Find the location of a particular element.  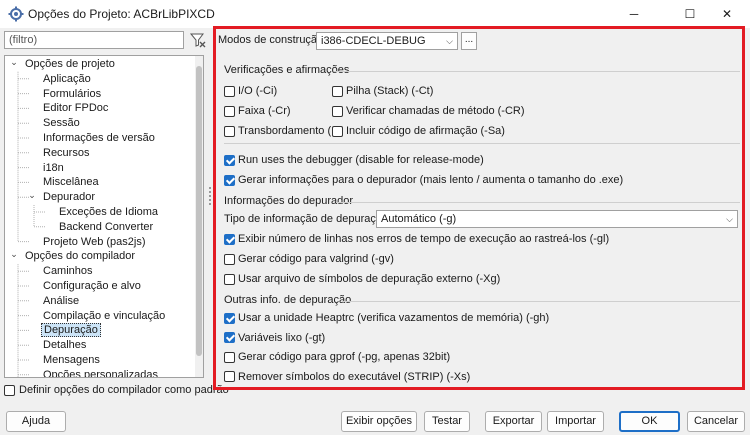

tree-item-label: Editor FPDoc is located at coordinates (76, 108).